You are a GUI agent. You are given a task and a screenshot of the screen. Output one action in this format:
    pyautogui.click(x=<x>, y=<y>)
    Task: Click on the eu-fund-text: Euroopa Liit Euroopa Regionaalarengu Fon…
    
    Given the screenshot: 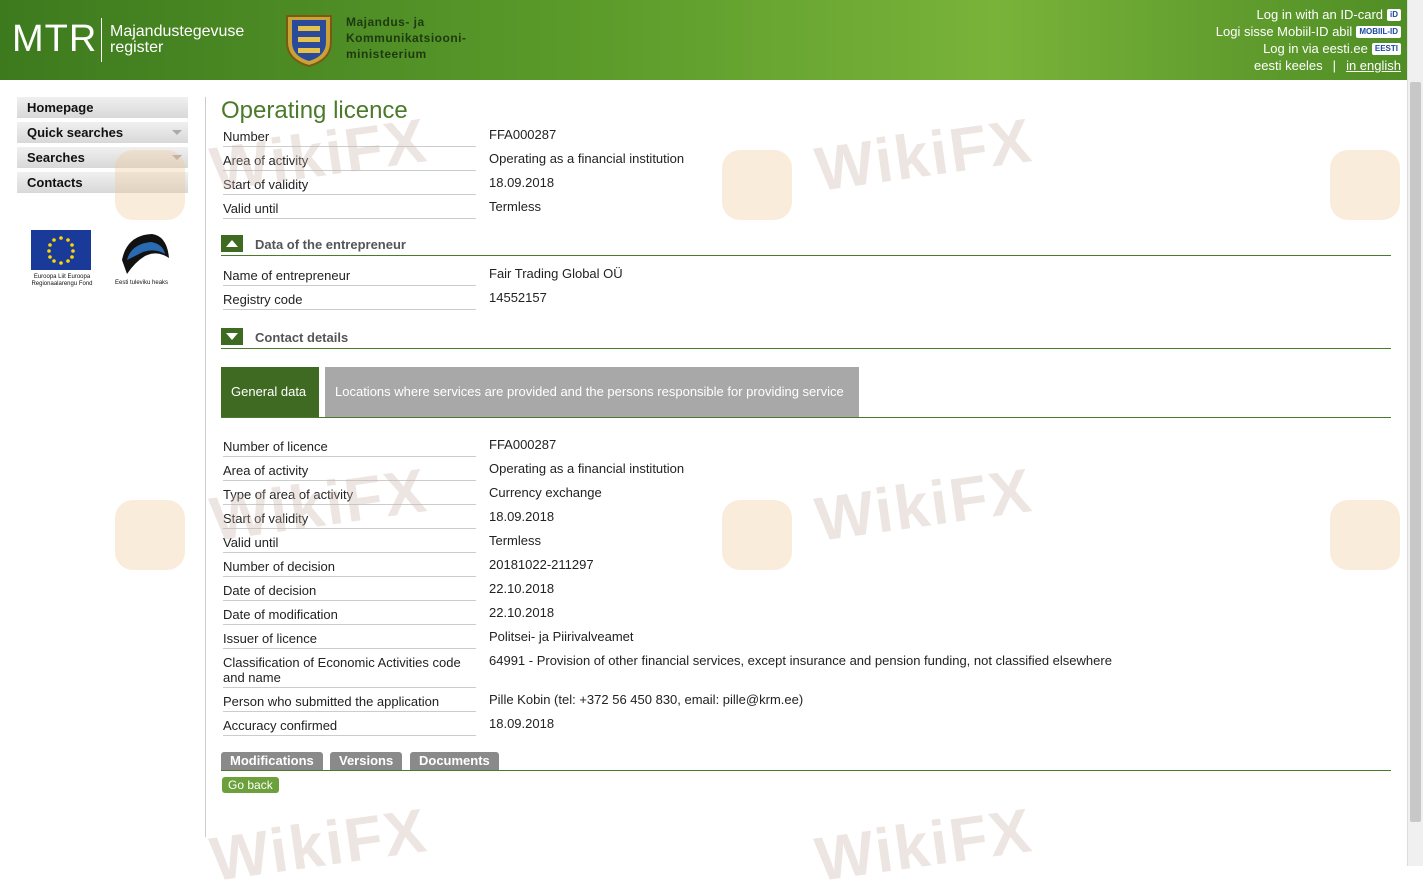 What is the action you would take?
    pyautogui.click(x=62, y=280)
    